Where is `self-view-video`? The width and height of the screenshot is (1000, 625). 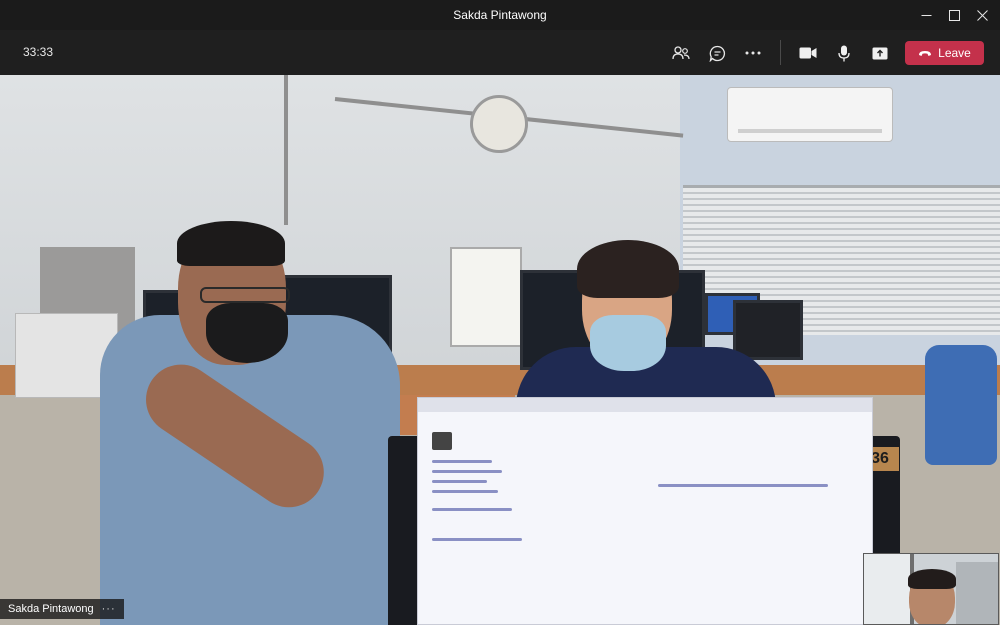
self-view-video is located at coordinates (931, 589).